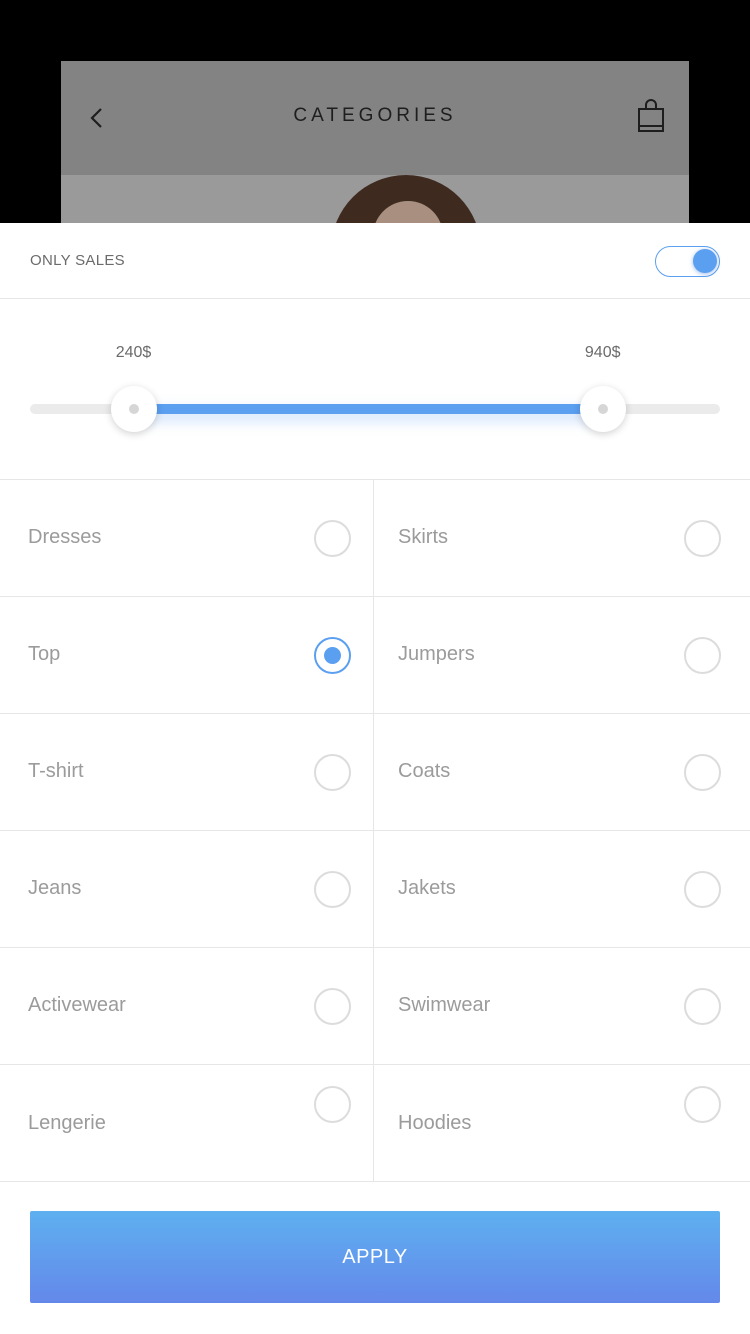 This screenshot has width=750, height=1334. Describe the element at coordinates (424, 771) in the screenshot. I see `category-label: Coats` at that location.